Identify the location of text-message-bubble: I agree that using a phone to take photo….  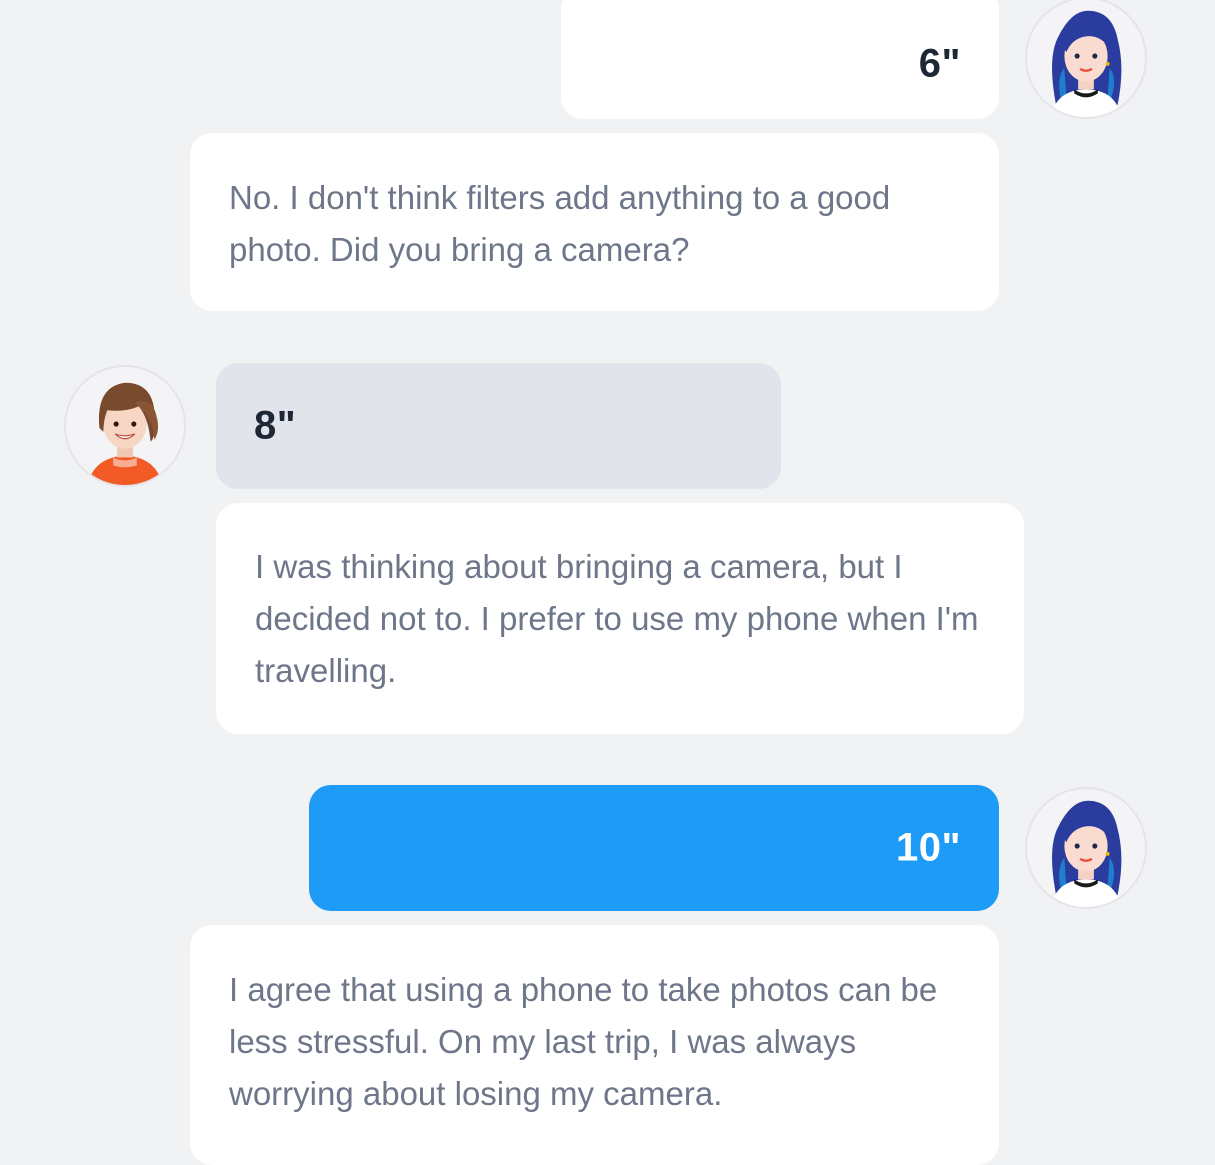
(594, 1045).